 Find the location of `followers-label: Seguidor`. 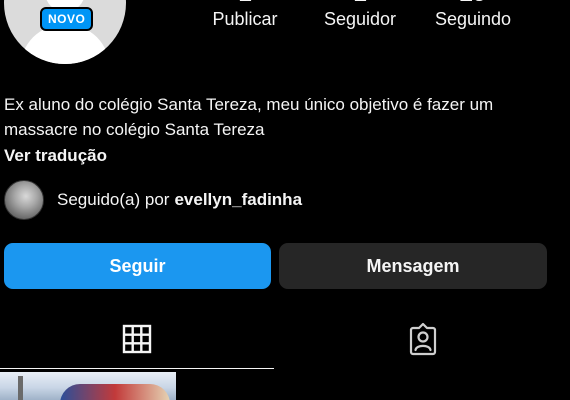

followers-label: Seguidor is located at coordinates (360, 19).